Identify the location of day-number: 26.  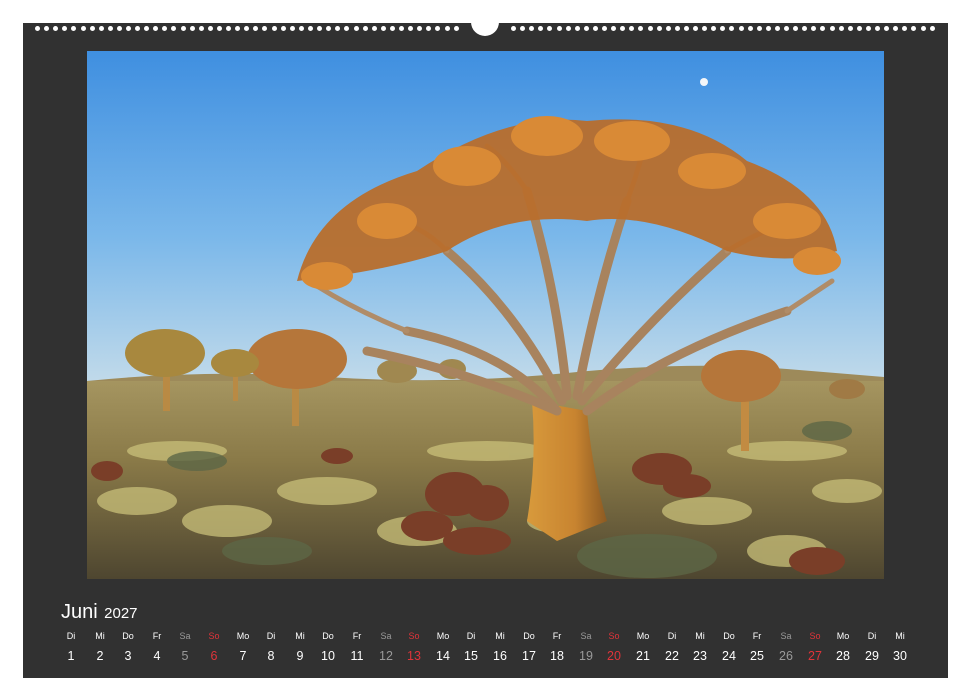
(786, 656).